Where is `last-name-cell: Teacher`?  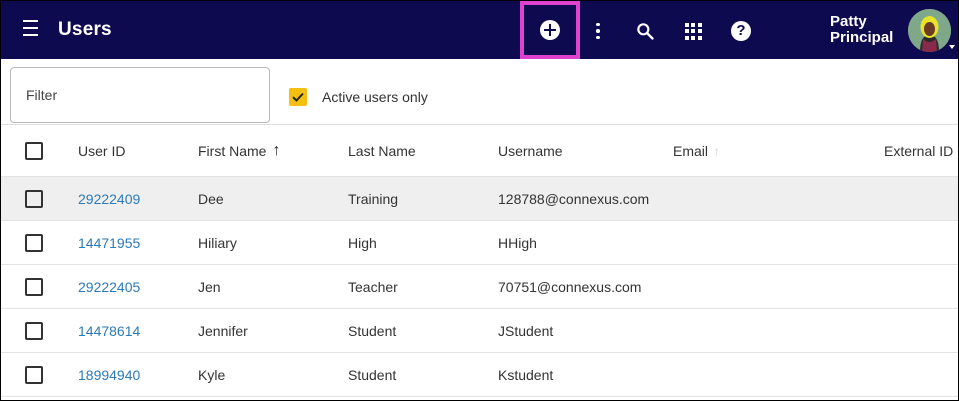 last-name-cell: Teacher is located at coordinates (373, 286).